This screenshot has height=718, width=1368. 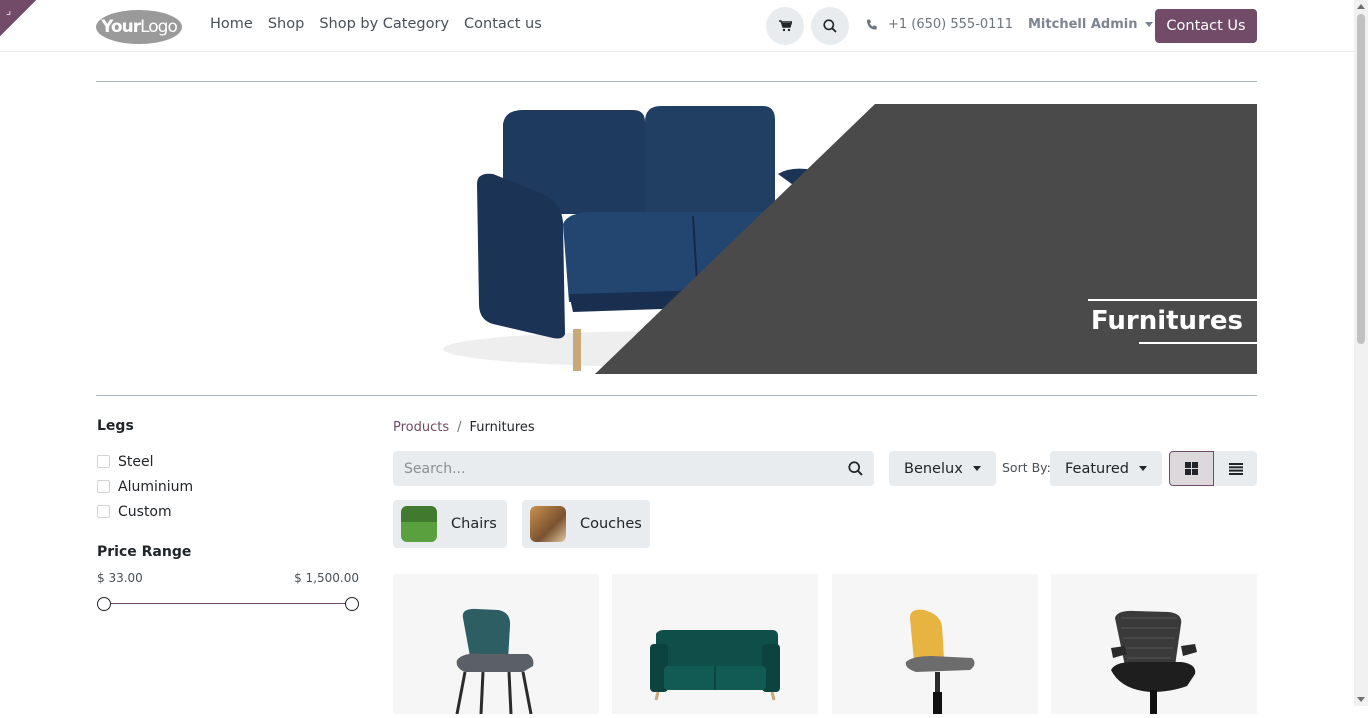 I want to click on slider-track, so click(x=228, y=603).